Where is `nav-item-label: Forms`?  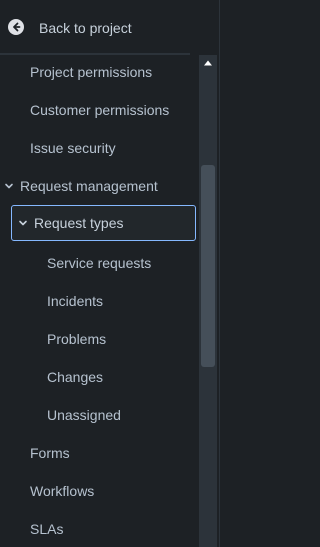 nav-item-label: Forms is located at coordinates (50, 453).